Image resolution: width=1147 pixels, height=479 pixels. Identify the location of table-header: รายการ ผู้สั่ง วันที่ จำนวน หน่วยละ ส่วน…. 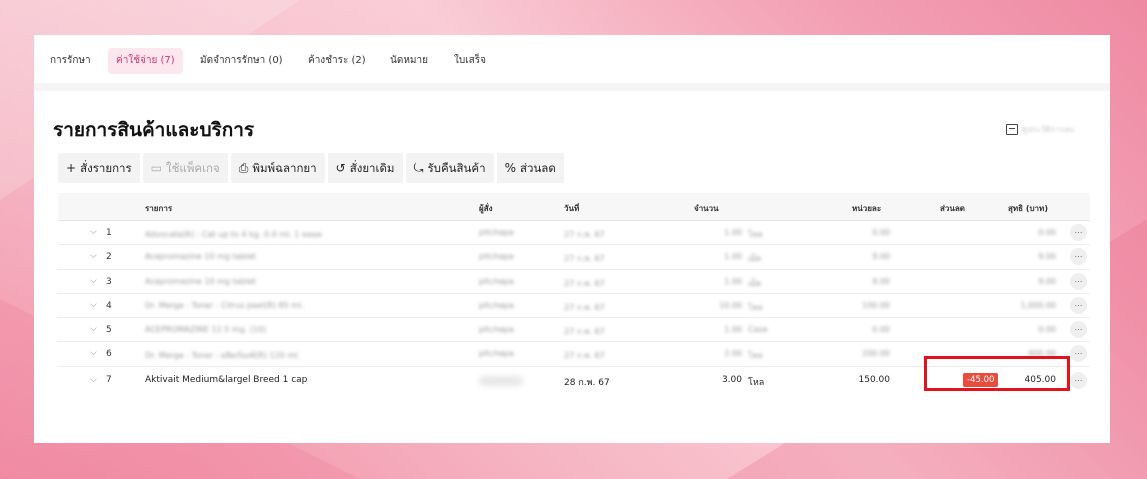
(574, 207).